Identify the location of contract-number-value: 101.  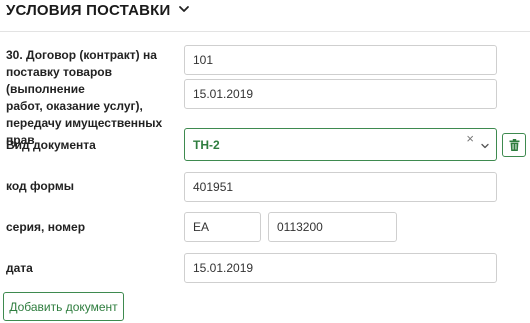
(203, 60).